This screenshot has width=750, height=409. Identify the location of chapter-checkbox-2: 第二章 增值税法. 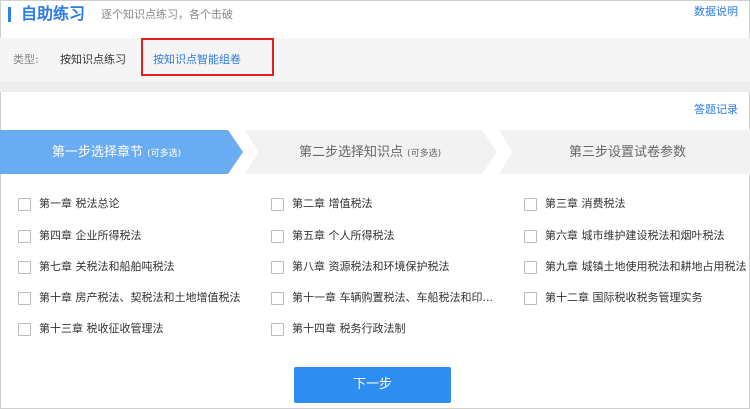
(322, 204).